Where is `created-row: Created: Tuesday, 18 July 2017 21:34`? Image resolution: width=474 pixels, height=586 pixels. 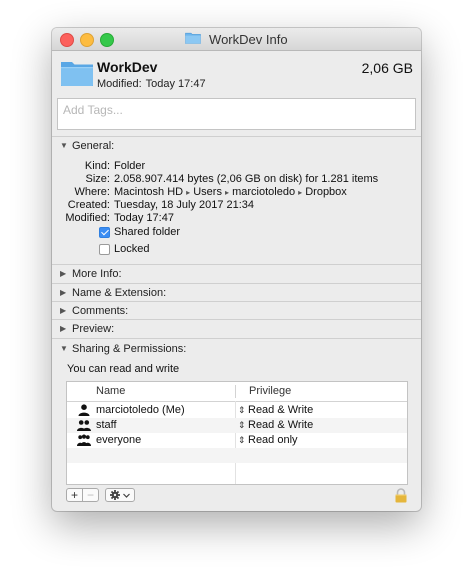
created-row: Created: Tuesday, 18 July 2017 21:34 is located at coordinates (236, 206).